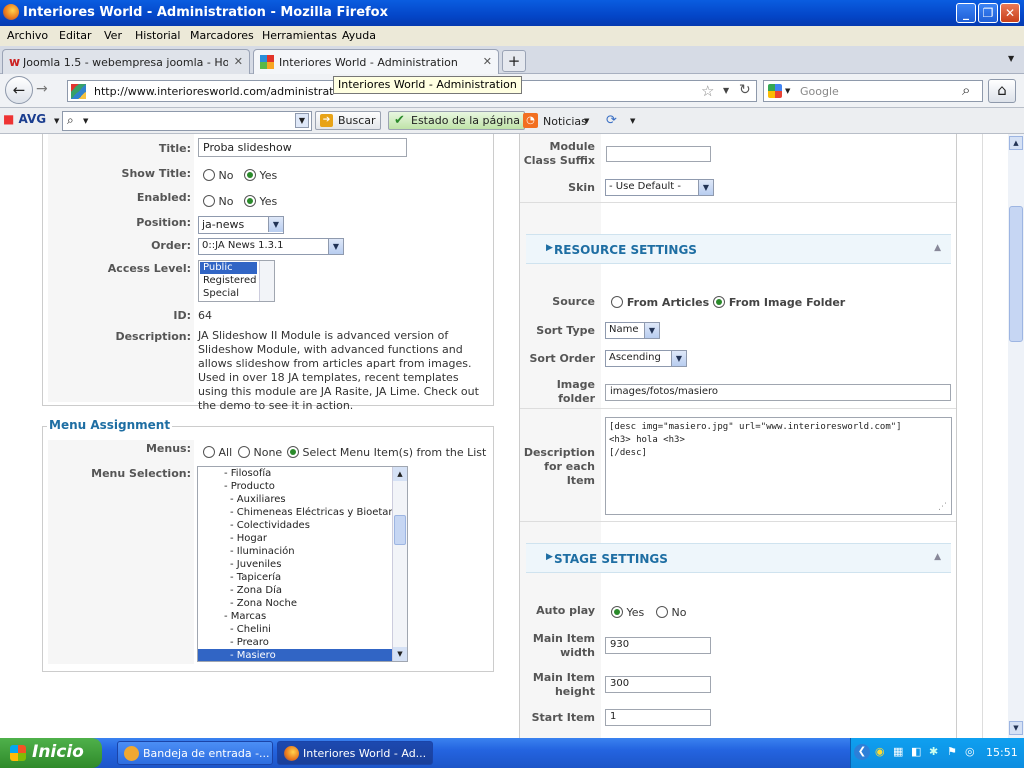  I want to click on menus-select: Select Menu Item(s) from the List, so click(386, 452).